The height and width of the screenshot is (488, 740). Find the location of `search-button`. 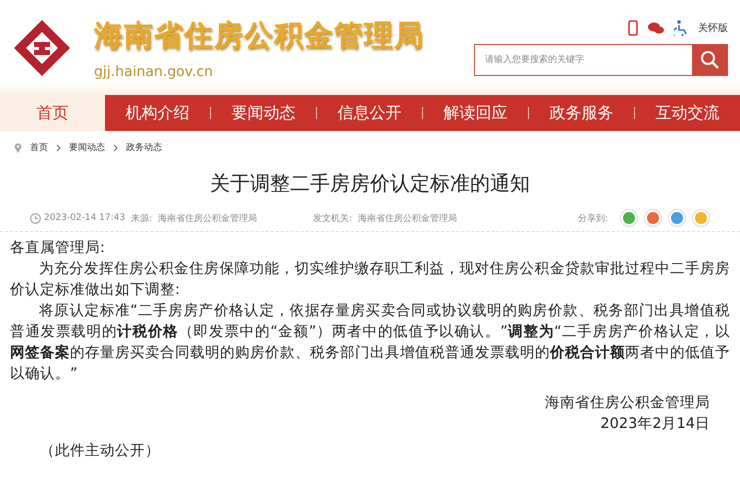

search-button is located at coordinates (710, 60).